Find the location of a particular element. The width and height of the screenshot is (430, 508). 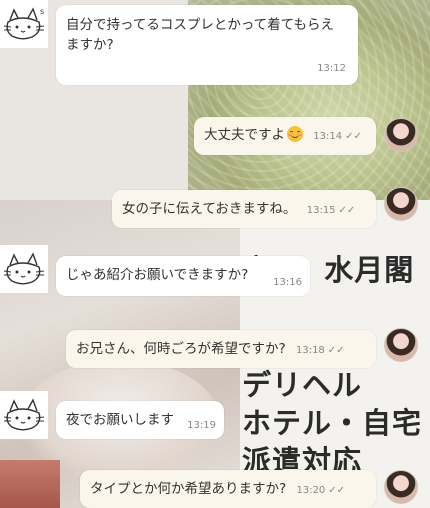

message-bubble-outgoing: お兄さん、何時ごろが希望ですか? 13:18 ✓✓ is located at coordinates (221, 349).